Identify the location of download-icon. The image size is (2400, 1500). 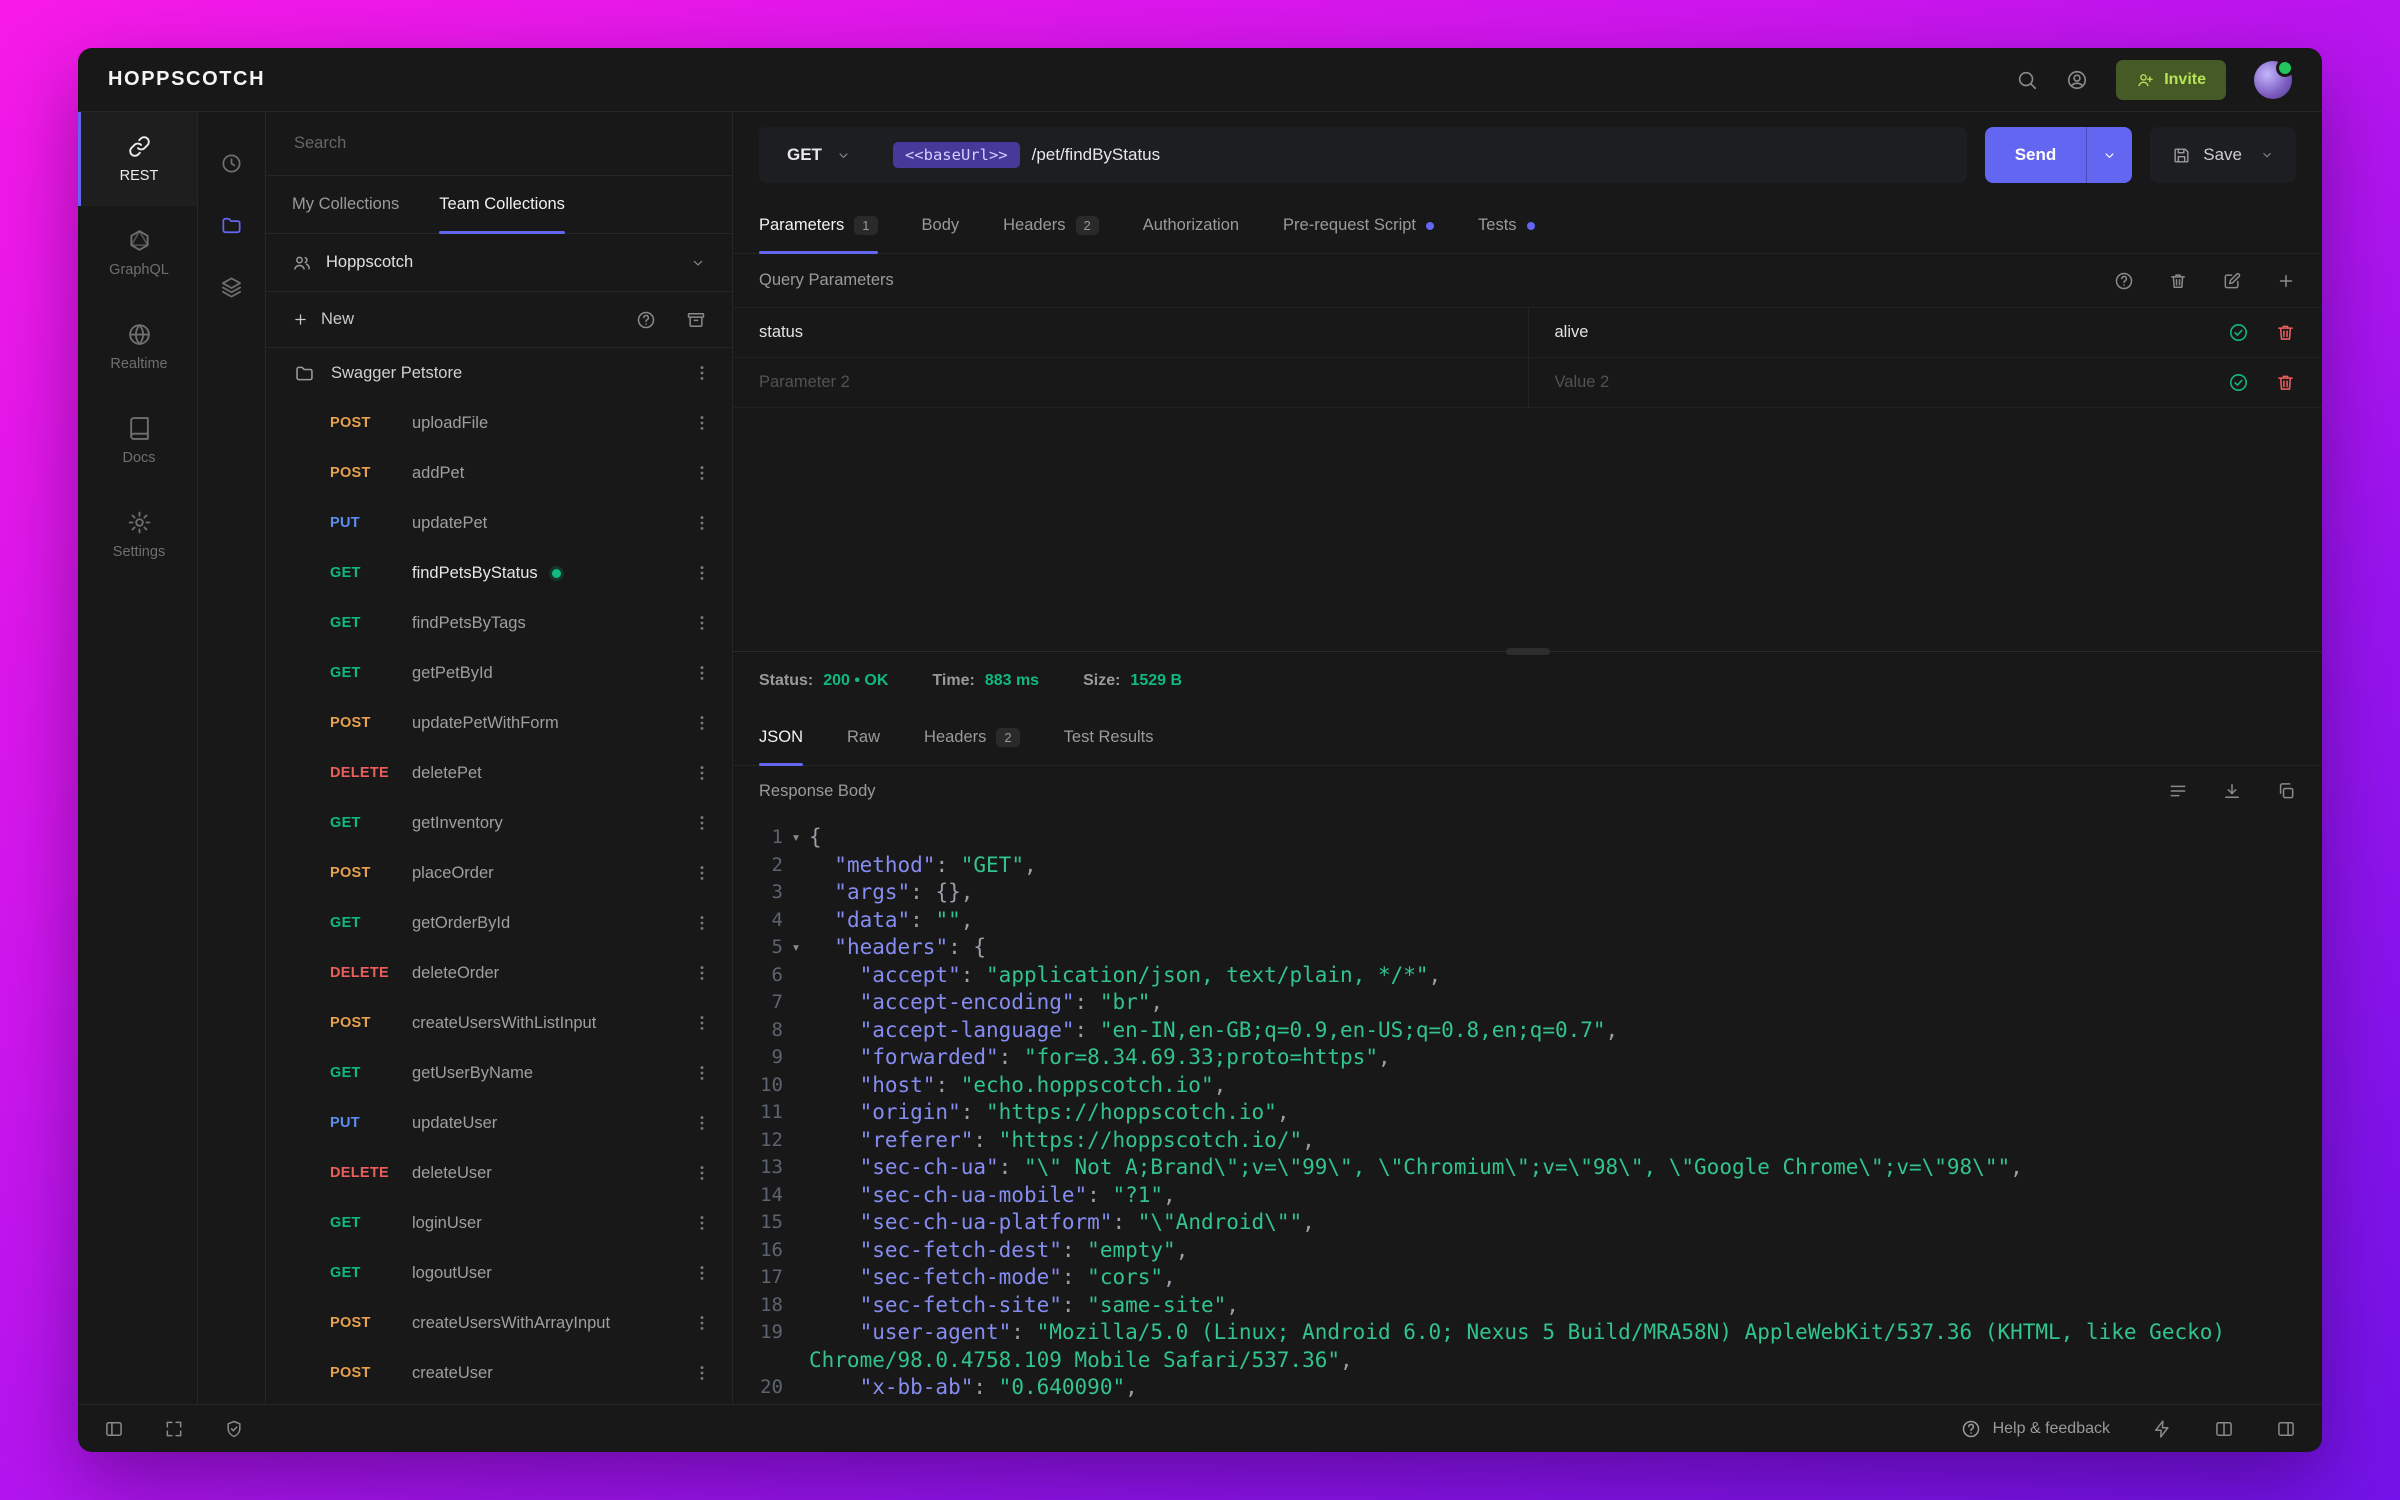
(2232, 791).